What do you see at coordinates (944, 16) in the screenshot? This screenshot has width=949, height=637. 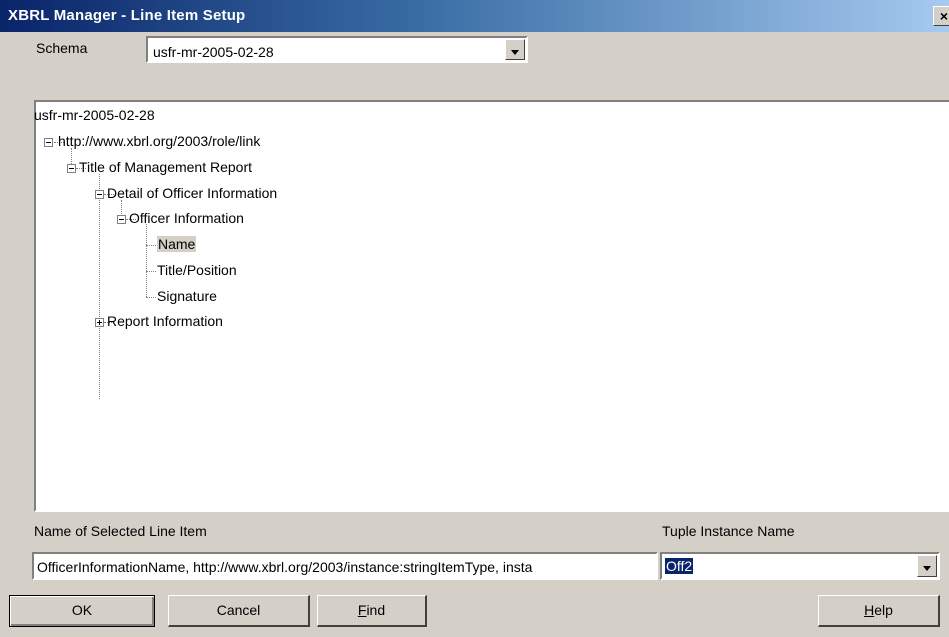 I see `close-icon: ×` at bounding box center [944, 16].